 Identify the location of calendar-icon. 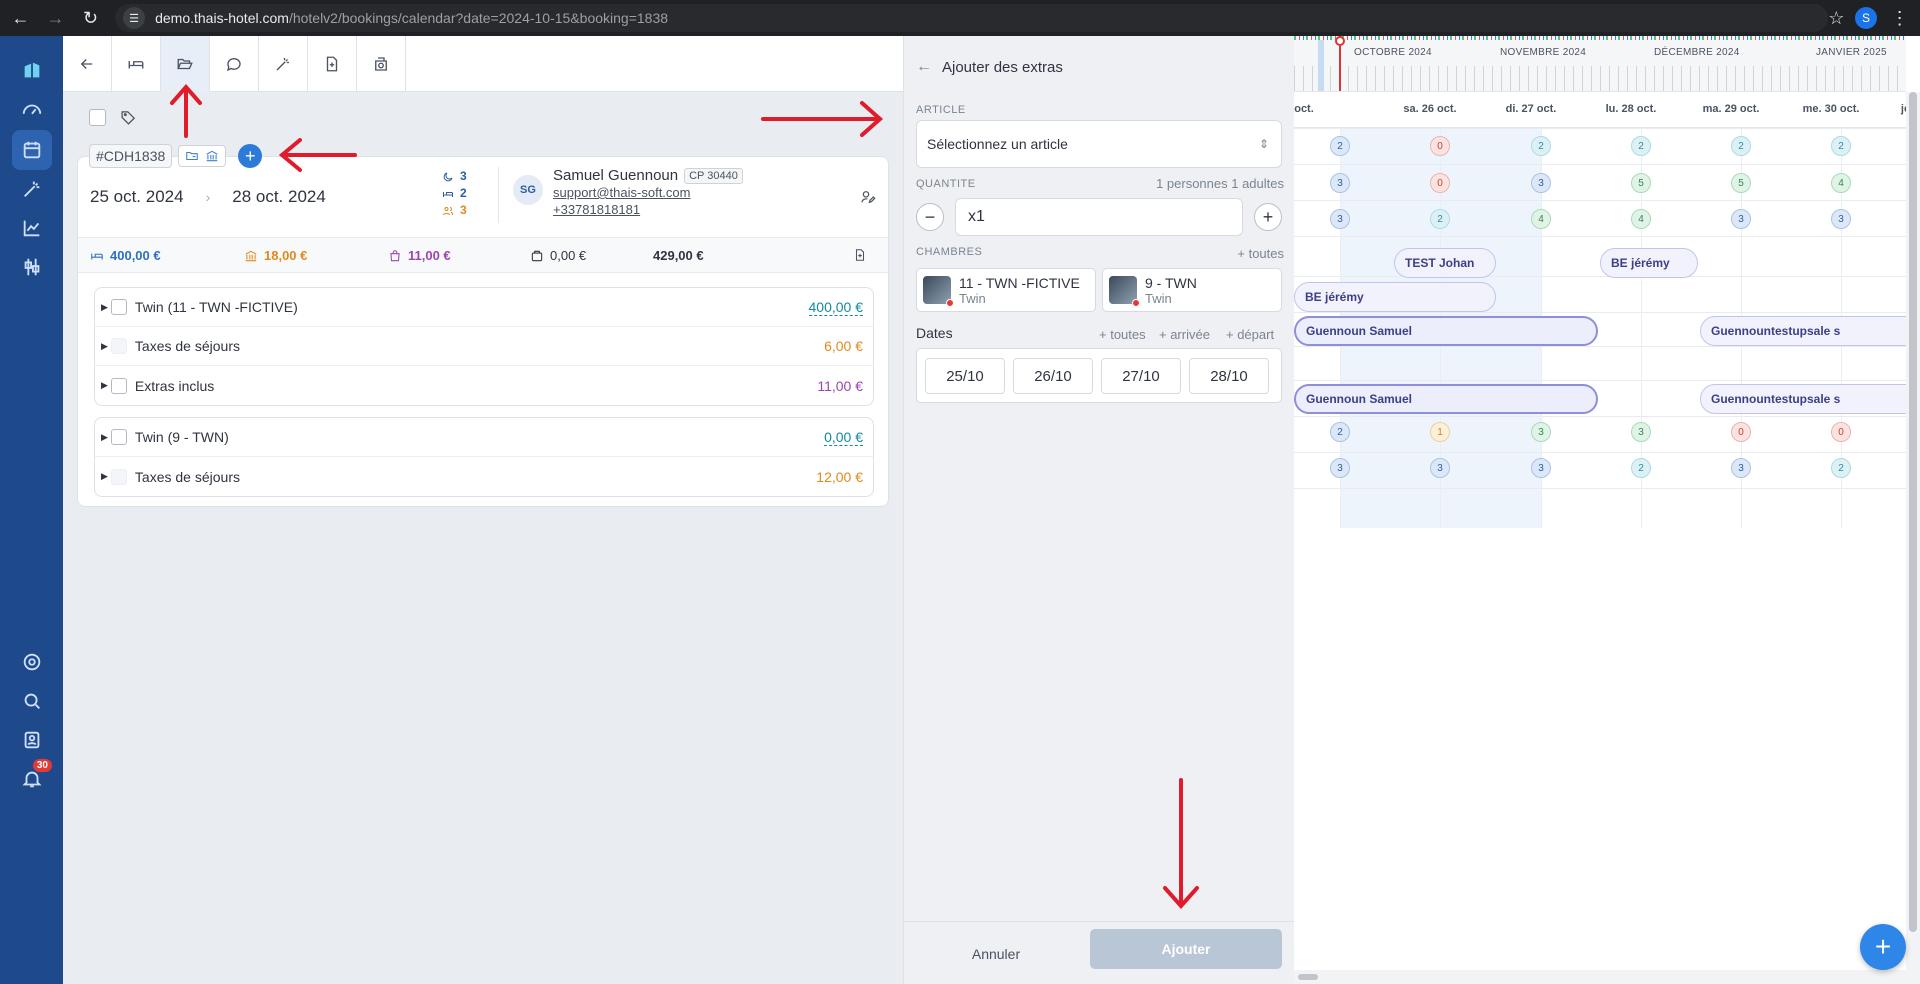
(32, 150).